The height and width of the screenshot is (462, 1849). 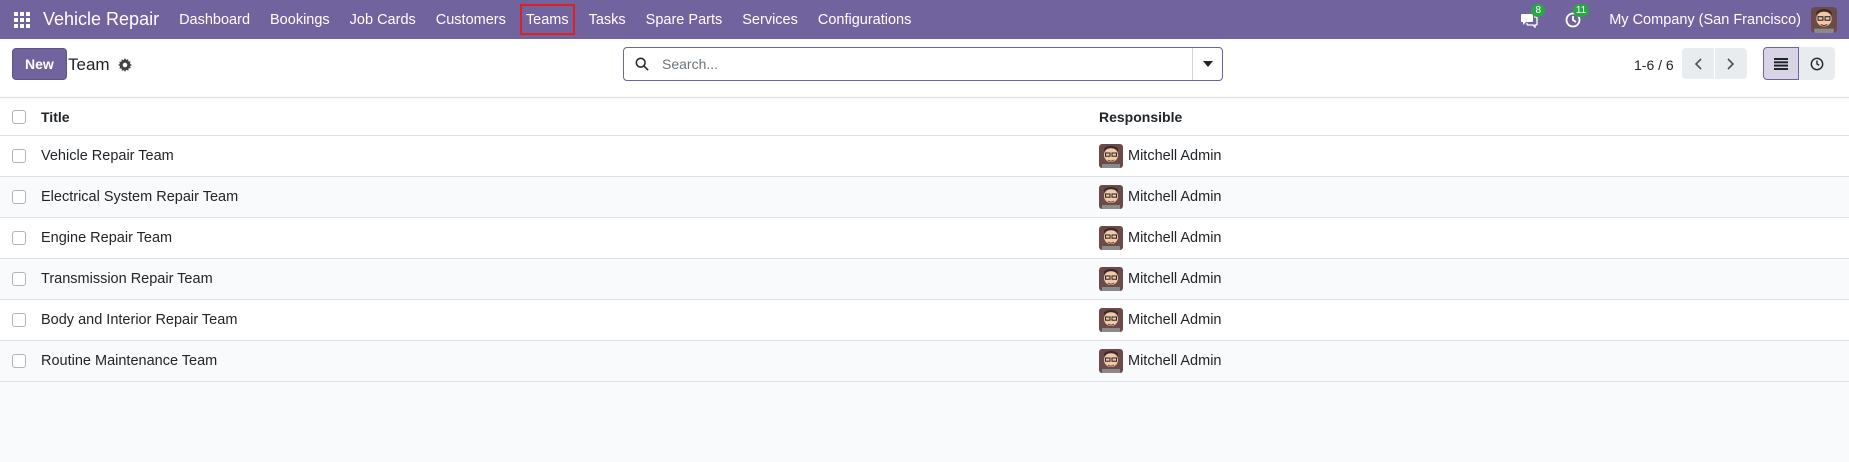 I want to click on column-header-title: Title, so click(x=55, y=117).